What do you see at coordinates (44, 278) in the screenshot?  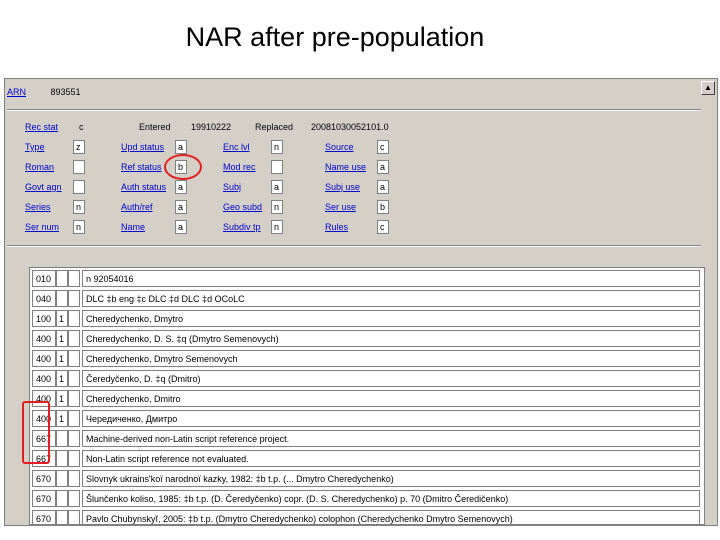 I see `tag-cell: 010` at bounding box center [44, 278].